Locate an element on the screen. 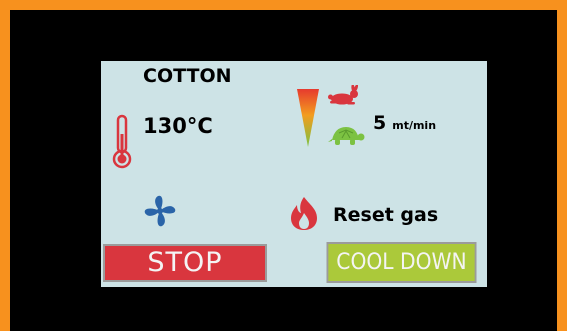  speed-value: 5 is located at coordinates (380, 123).